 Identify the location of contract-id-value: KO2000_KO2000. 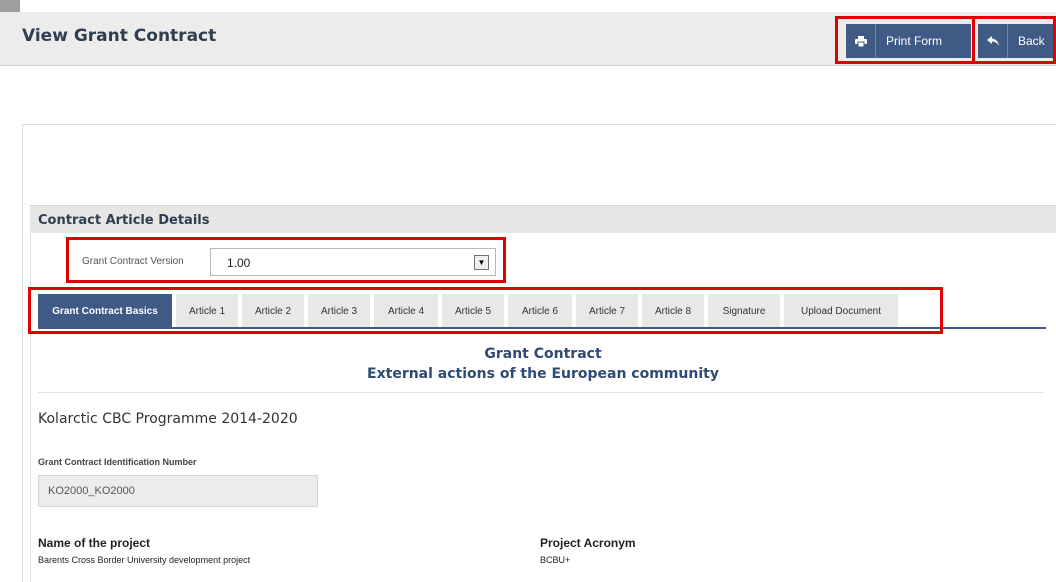
(91, 491).